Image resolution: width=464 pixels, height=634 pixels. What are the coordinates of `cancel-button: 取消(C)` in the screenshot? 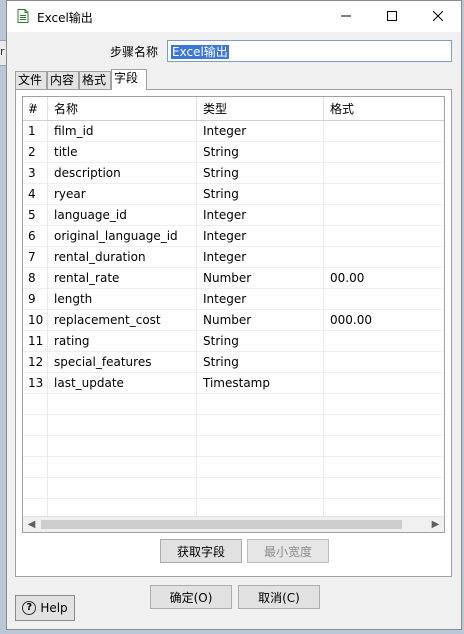 It's located at (279, 597).